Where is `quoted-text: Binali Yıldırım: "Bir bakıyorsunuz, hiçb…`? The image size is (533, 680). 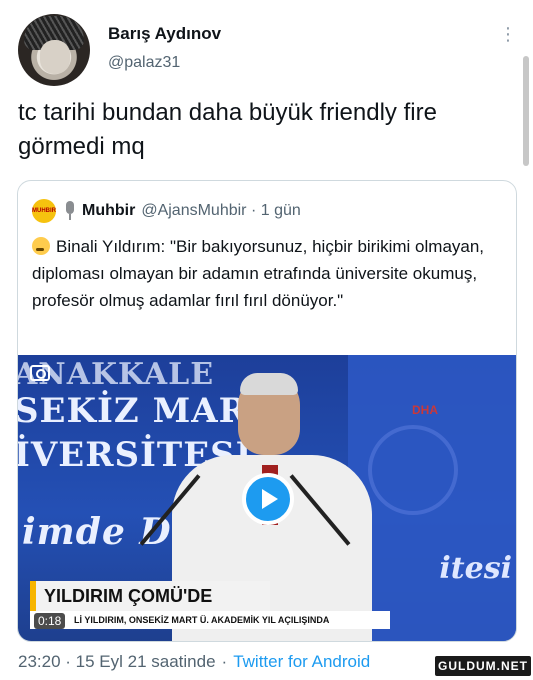 quoted-text: Binali Yıldırım: "Bir bakıyorsunuz, hiçb… is located at coordinates (258, 273).